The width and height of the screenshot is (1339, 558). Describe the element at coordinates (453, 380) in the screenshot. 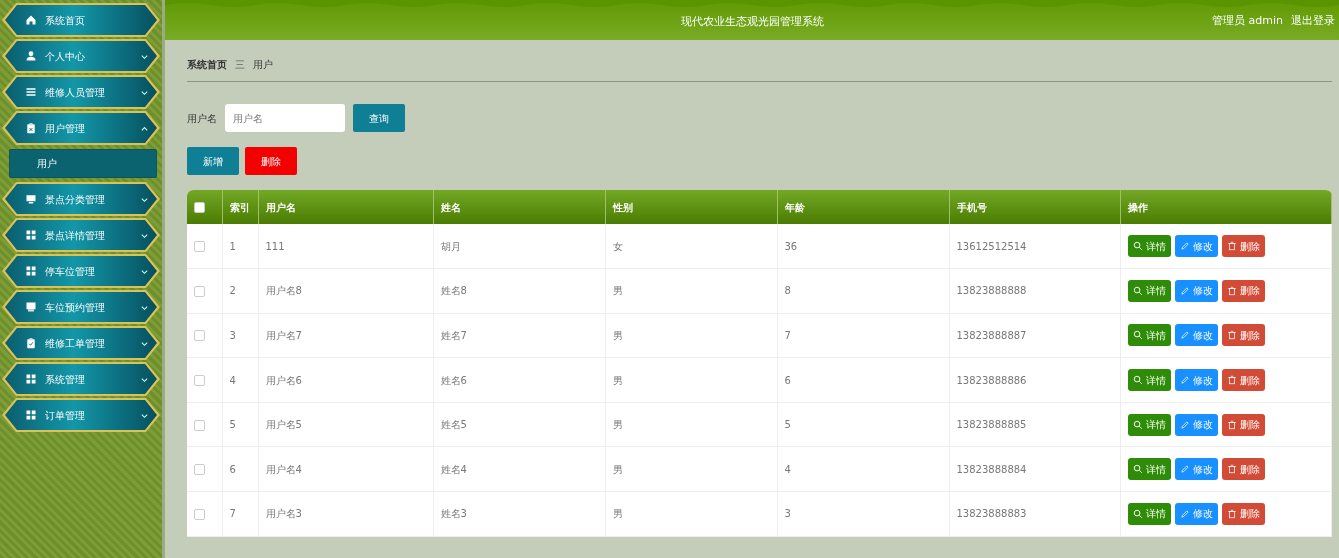

I see `table-cell: 姓名6` at that location.